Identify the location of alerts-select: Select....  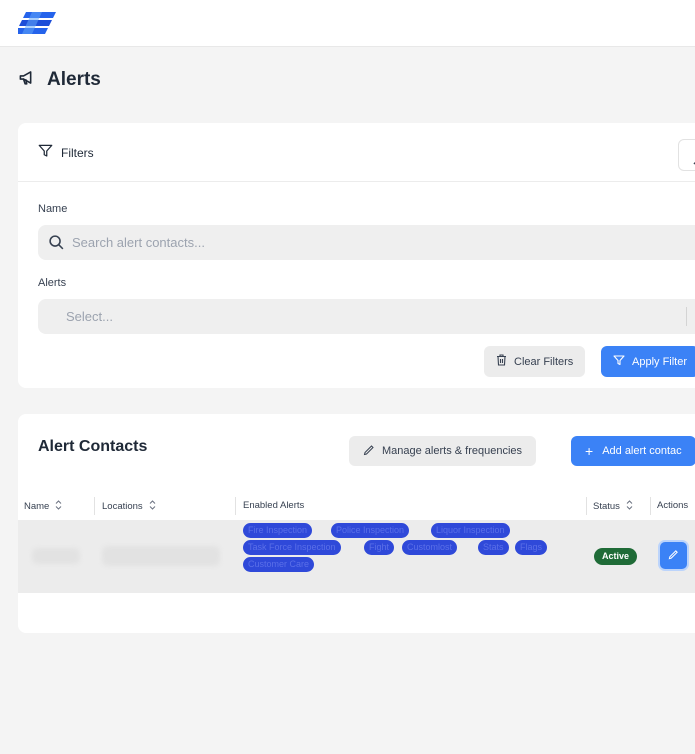
(366, 316).